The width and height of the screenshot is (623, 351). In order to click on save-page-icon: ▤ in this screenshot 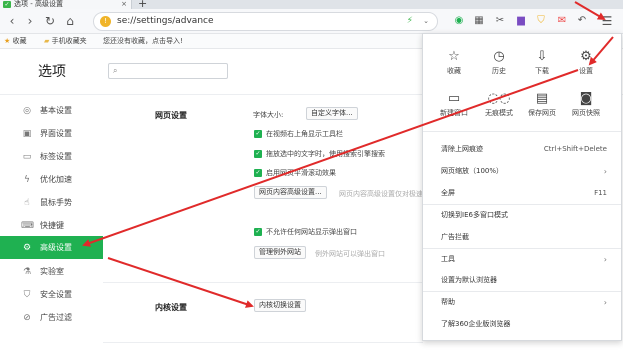, I will do `click(542, 98)`.